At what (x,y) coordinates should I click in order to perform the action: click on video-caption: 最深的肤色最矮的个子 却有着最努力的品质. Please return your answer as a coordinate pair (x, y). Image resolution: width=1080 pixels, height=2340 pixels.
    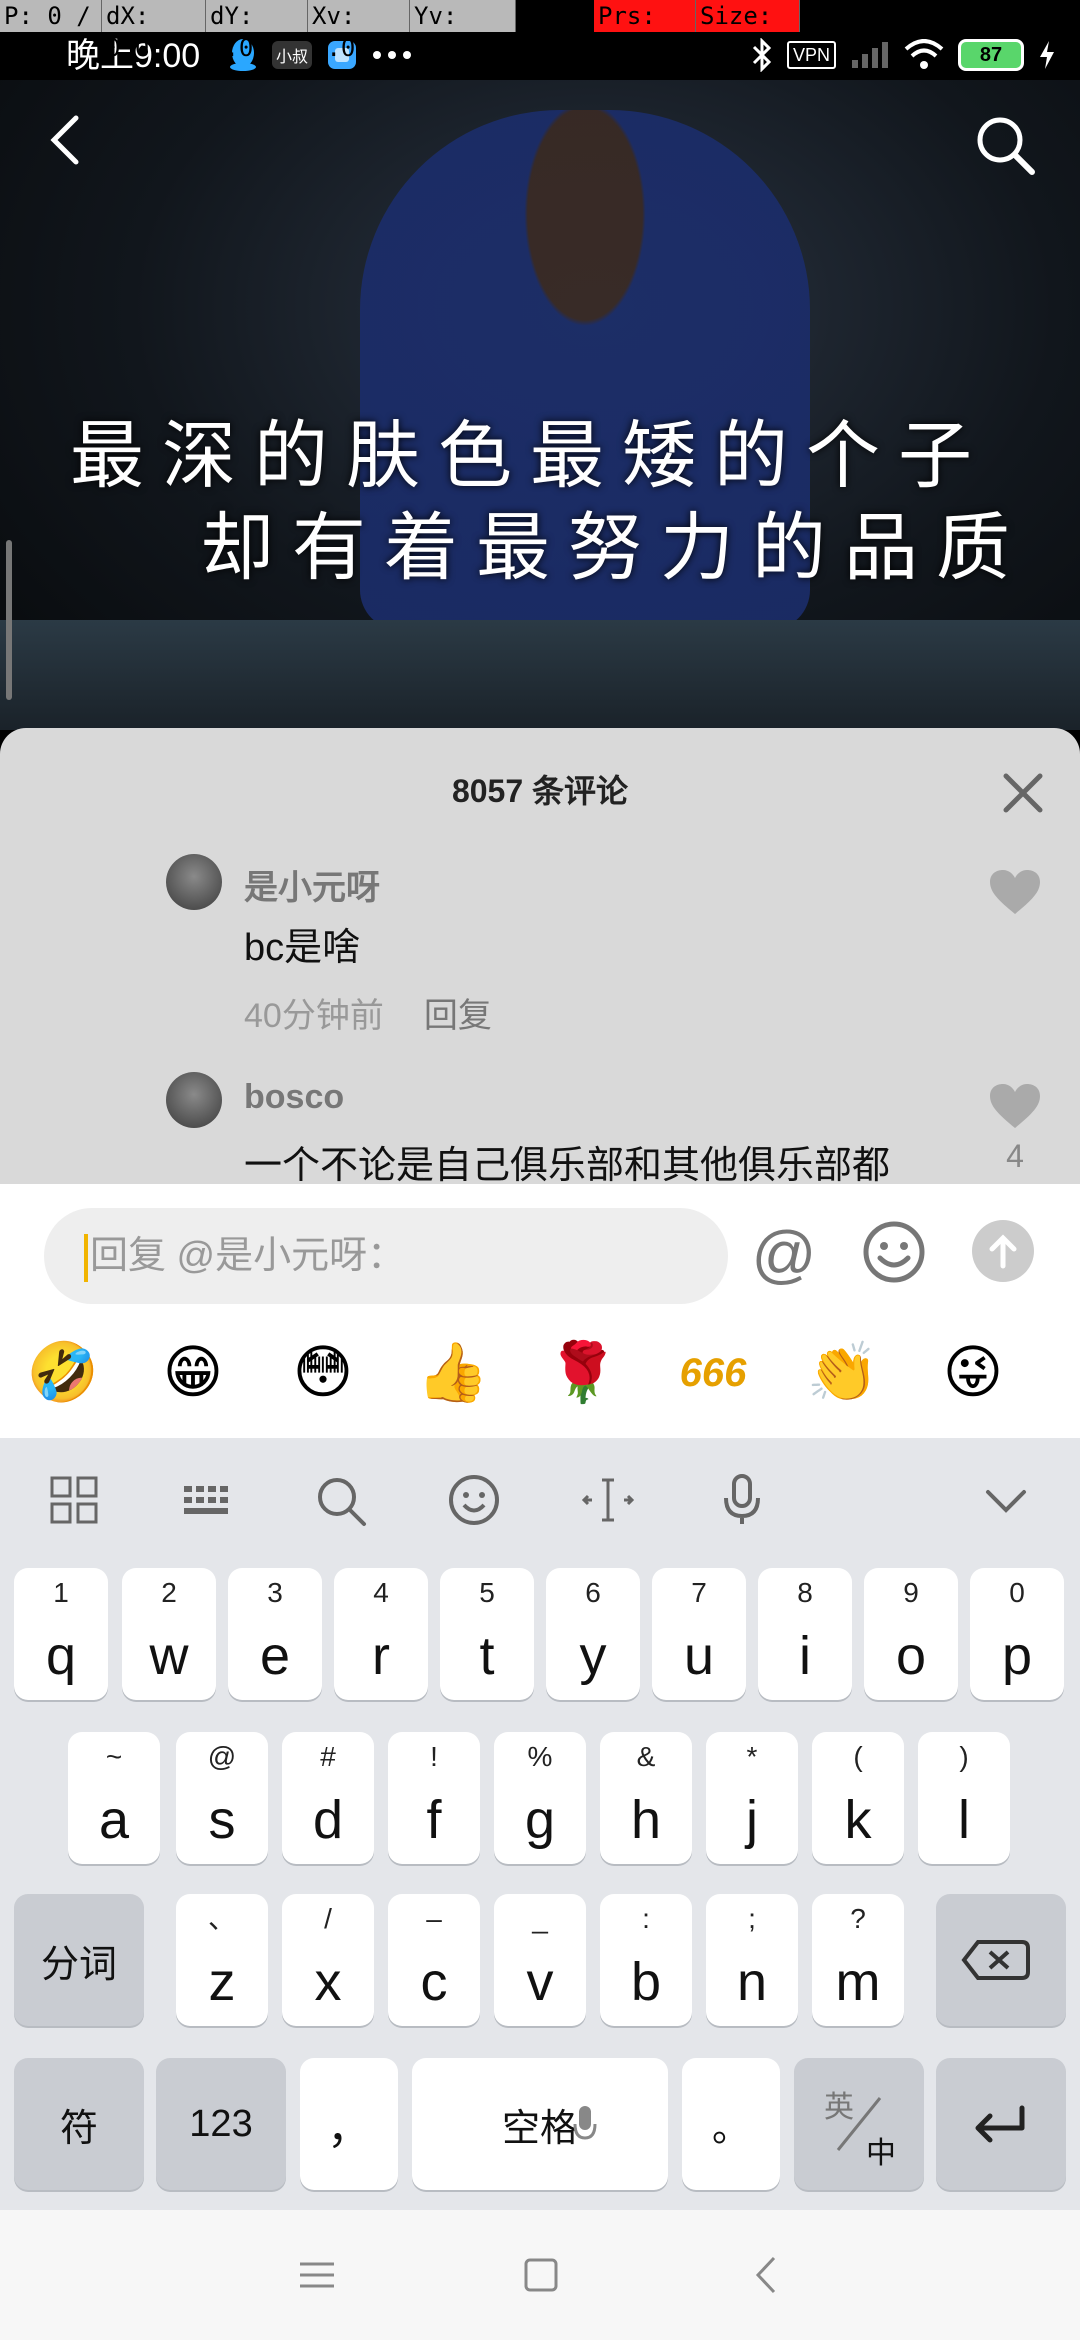
    Looking at the image, I should click on (550, 502).